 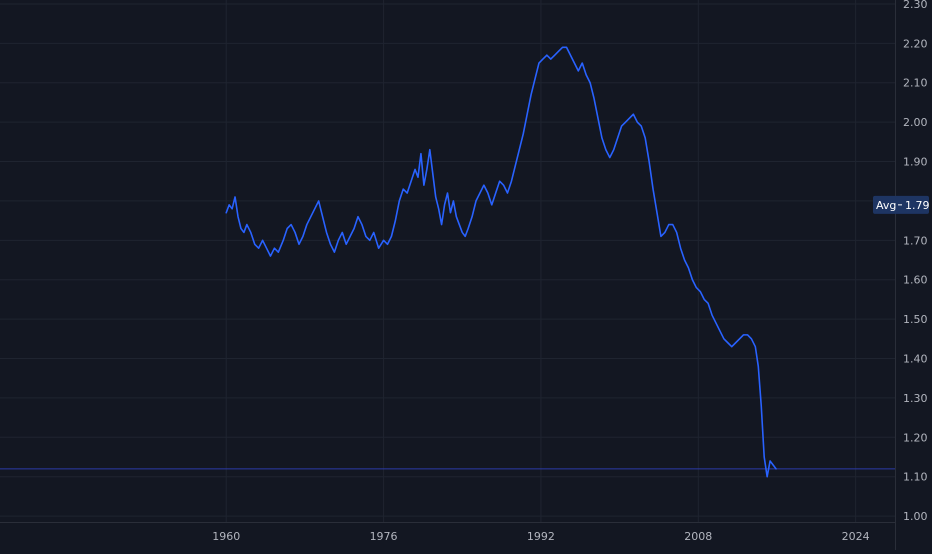 I want to click on y-tick-label: 2.00, so click(x=915, y=122).